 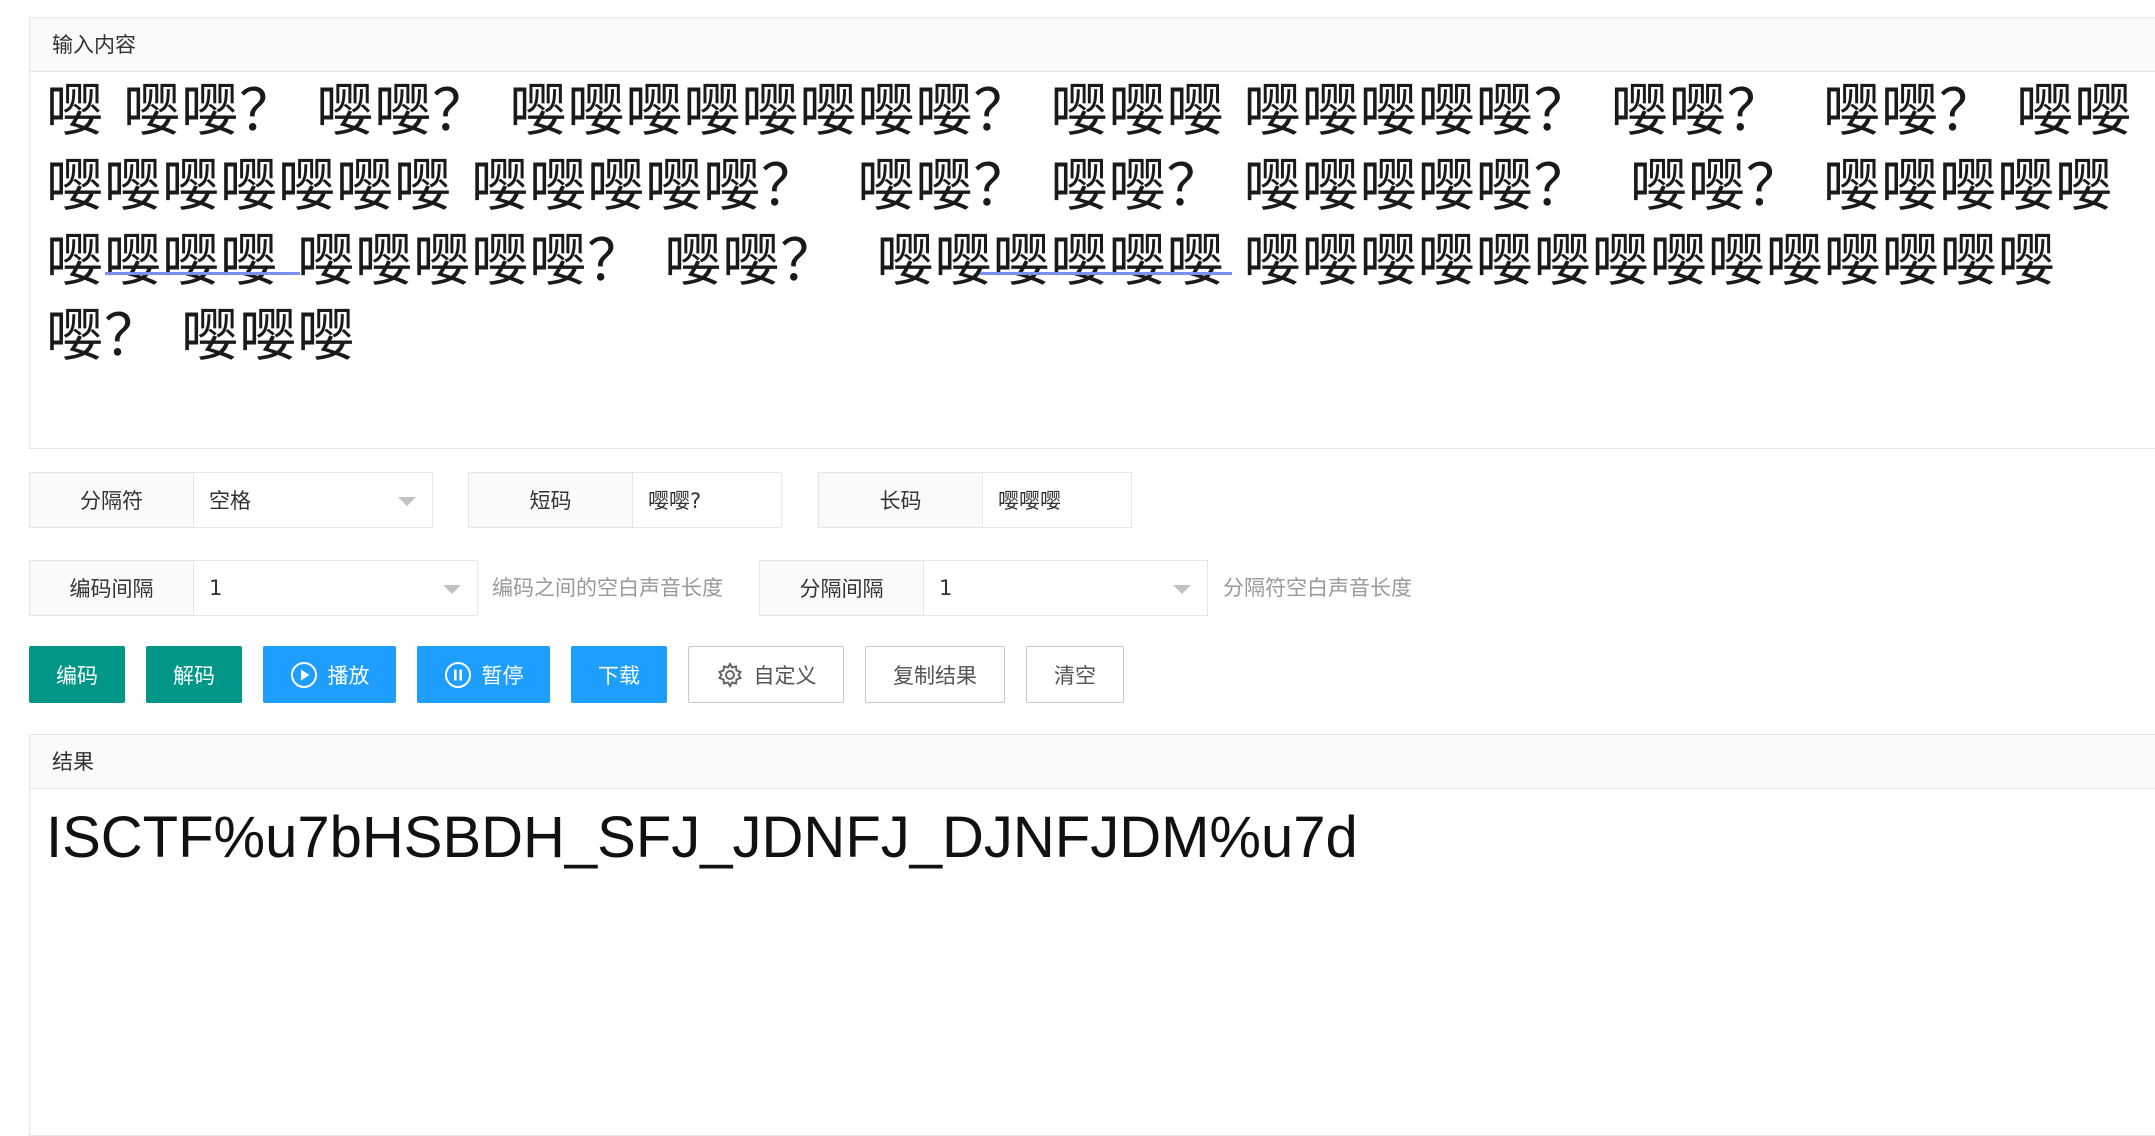 I want to click on sep-interval-select: 分隔间隔 1, so click(x=983, y=588).